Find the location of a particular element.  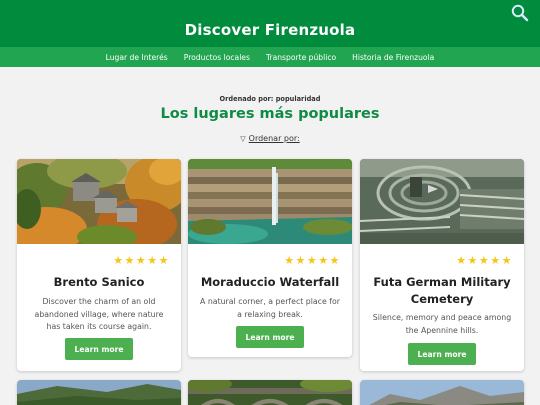

card-image-futa-cemetery is located at coordinates (442, 201).